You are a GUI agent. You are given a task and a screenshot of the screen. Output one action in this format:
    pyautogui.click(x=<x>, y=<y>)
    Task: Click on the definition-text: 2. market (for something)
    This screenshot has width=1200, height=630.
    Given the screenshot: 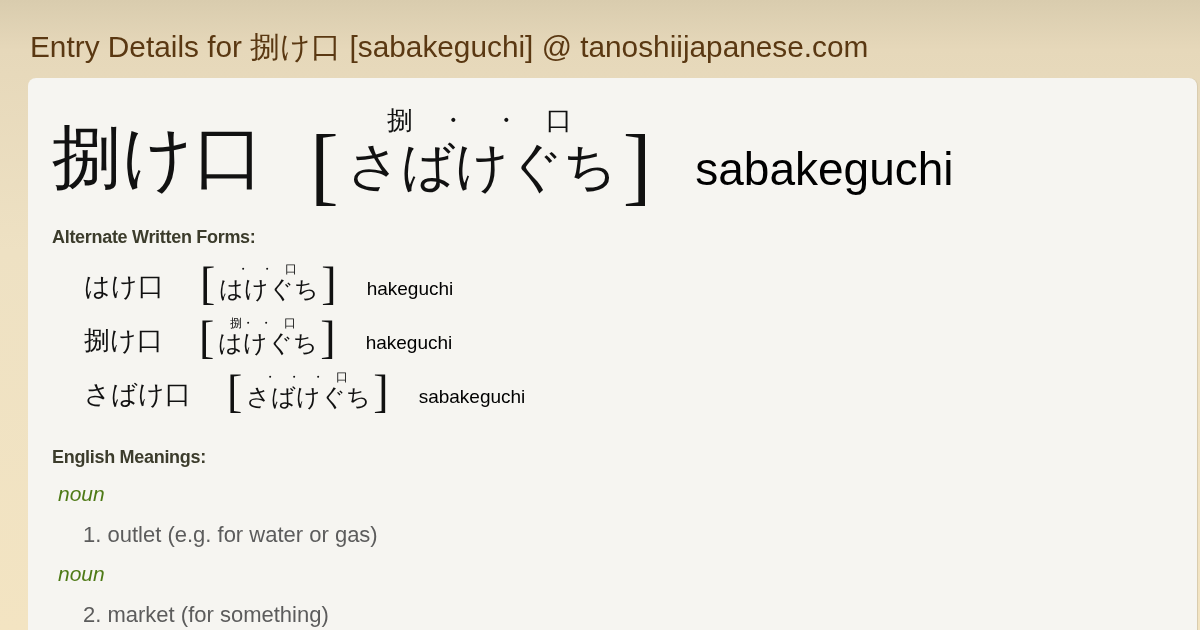 What is the action you would take?
    pyautogui.click(x=206, y=615)
    